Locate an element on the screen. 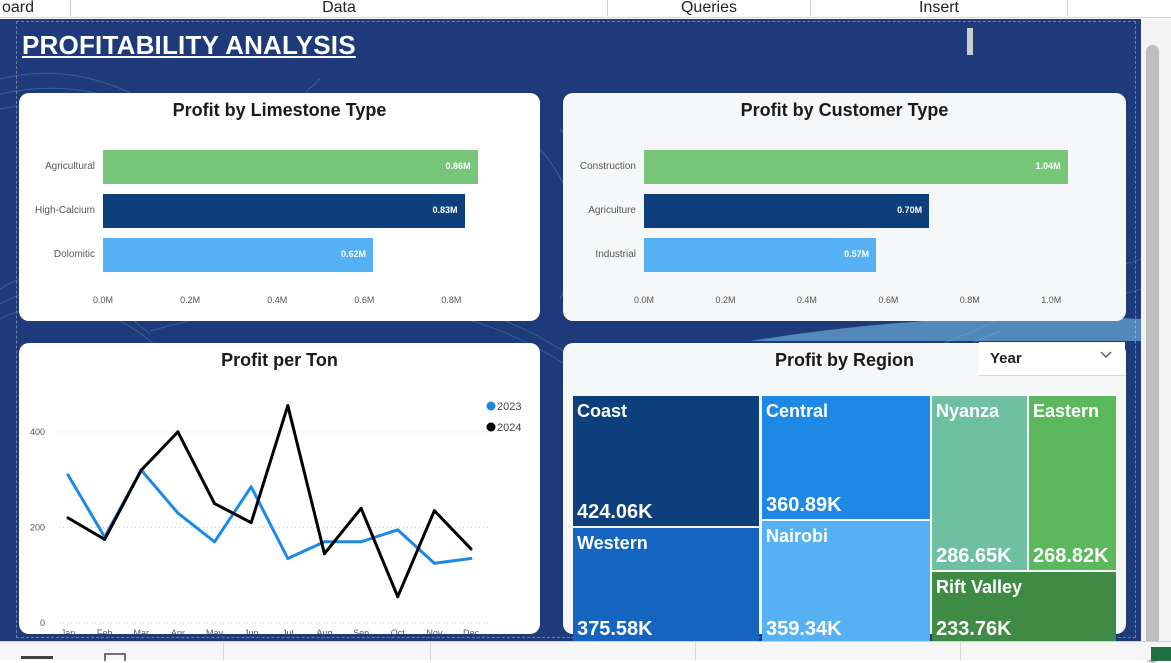 This screenshot has height=663, width=1171. top-tab-bar: oard Data Queries Insert is located at coordinates (585, 9).